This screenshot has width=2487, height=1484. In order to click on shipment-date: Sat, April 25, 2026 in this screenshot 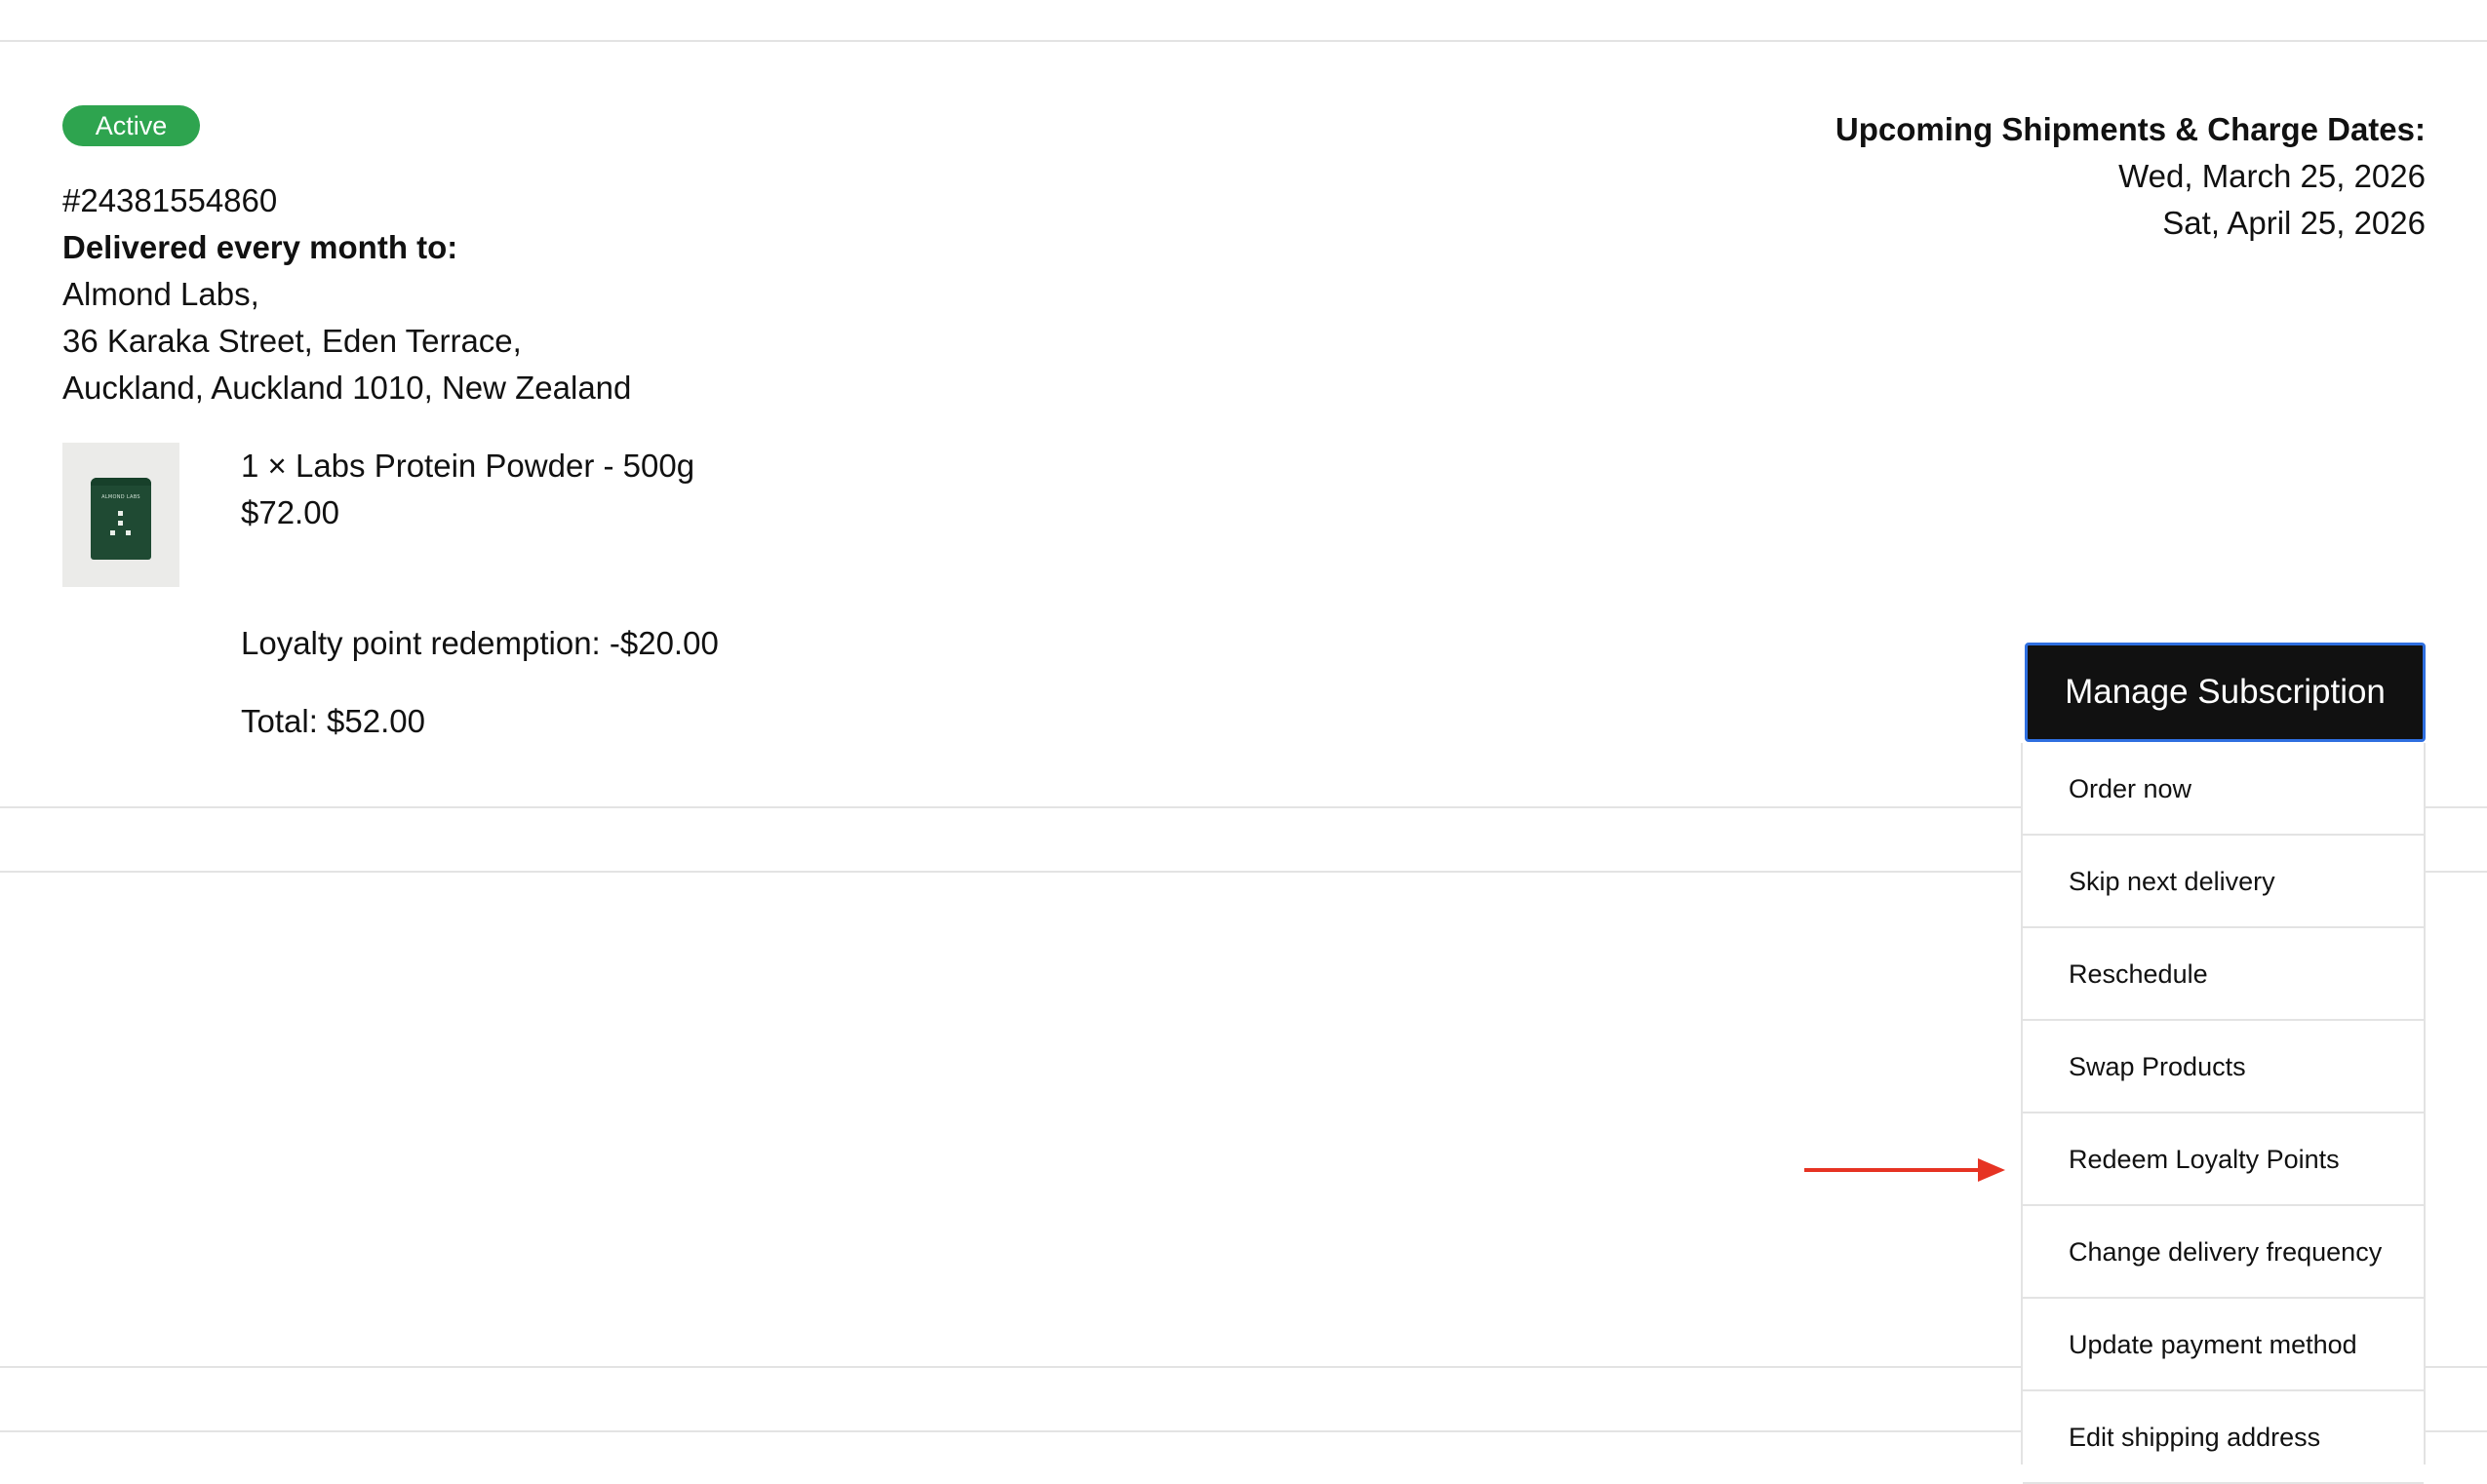, I will do `click(2294, 223)`.